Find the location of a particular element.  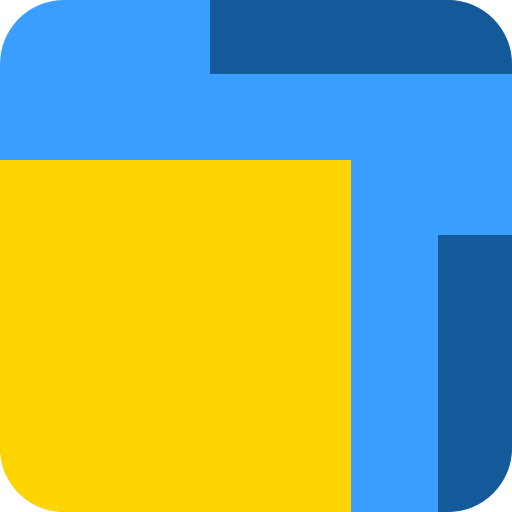

dark-blue-right-column is located at coordinates (475, 373).